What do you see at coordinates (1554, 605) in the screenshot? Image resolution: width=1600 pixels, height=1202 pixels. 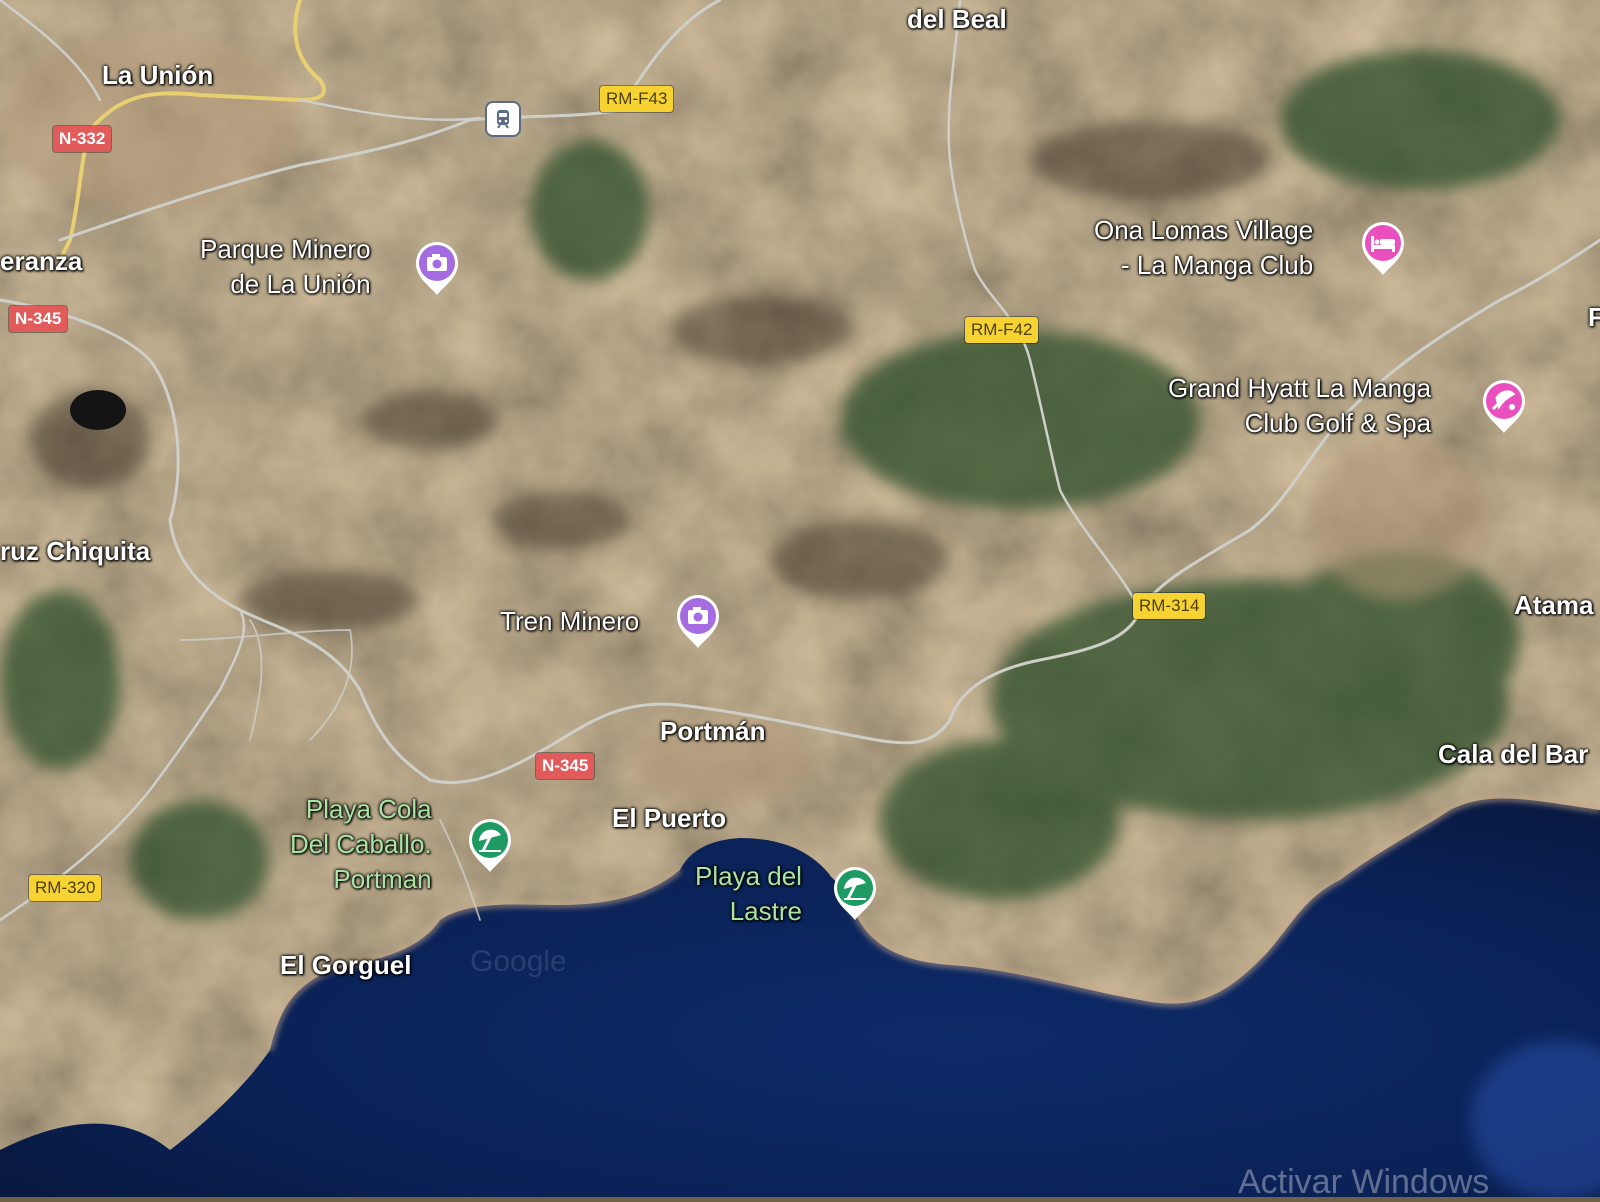 I see `place-label-atama: Atama` at bounding box center [1554, 605].